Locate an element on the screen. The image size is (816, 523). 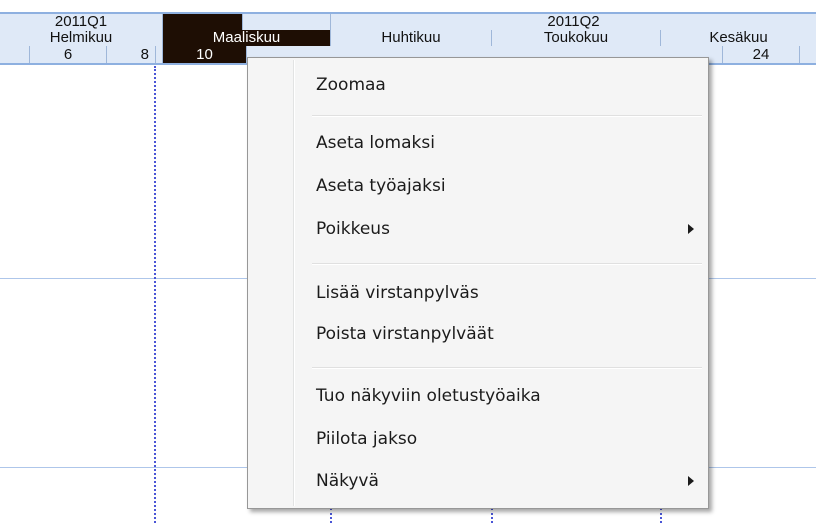
menu-item-label: Poikkeus is located at coordinates (353, 229).